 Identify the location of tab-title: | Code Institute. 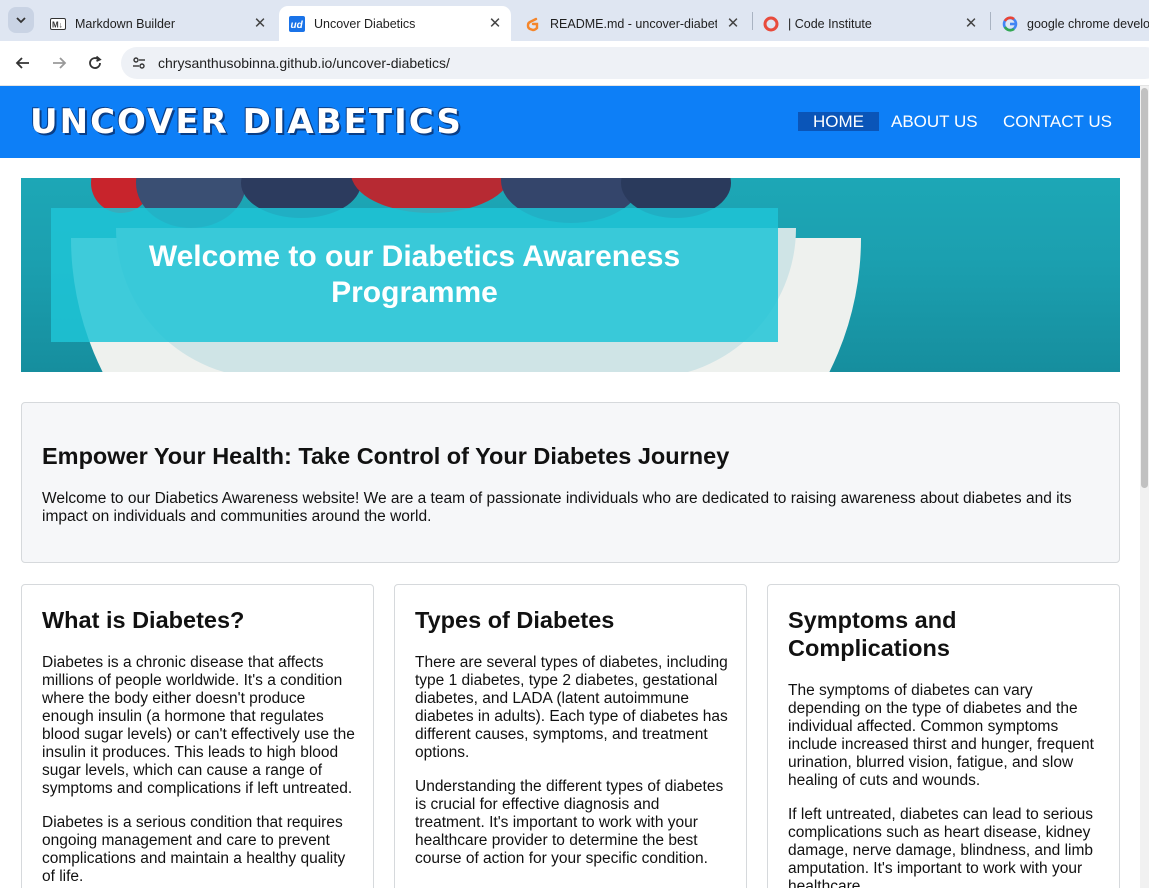
(830, 23).